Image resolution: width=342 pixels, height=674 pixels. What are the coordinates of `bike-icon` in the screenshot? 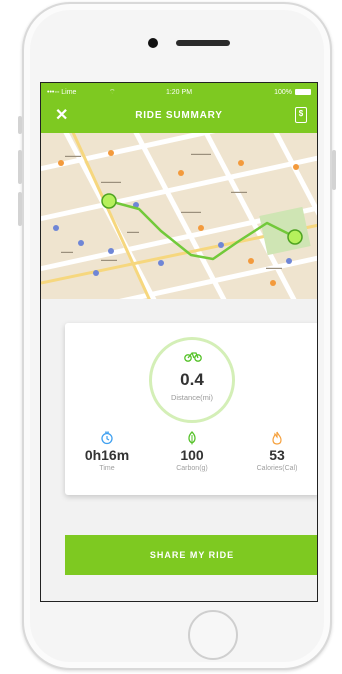 It's located at (193, 357).